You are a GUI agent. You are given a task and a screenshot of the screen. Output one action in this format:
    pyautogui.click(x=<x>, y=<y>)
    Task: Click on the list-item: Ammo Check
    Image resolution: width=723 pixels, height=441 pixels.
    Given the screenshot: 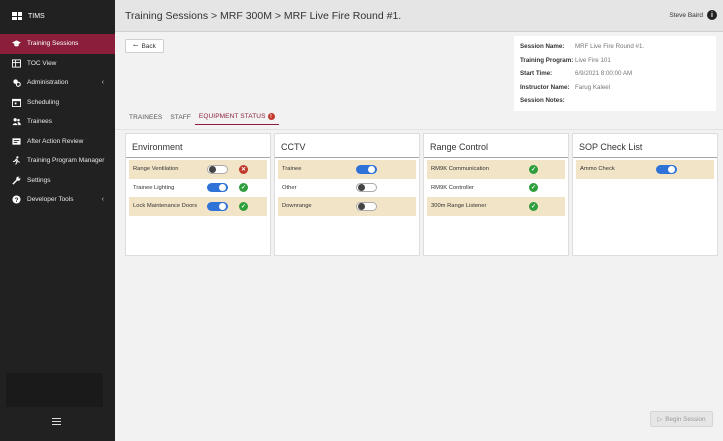 What is the action you would take?
    pyautogui.click(x=645, y=169)
    